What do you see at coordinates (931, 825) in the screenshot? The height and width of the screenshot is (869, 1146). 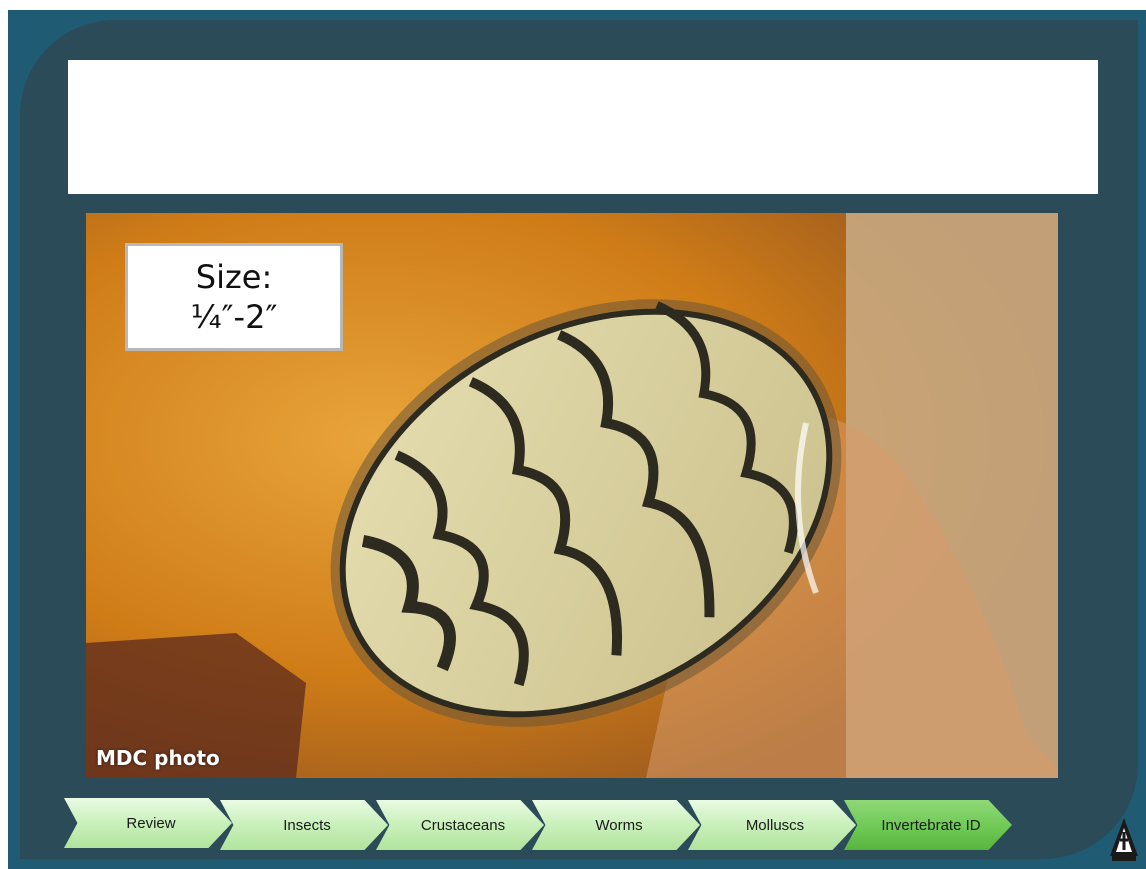 I see `nav-invertebrate-id-label: Invertebrate ID` at bounding box center [931, 825].